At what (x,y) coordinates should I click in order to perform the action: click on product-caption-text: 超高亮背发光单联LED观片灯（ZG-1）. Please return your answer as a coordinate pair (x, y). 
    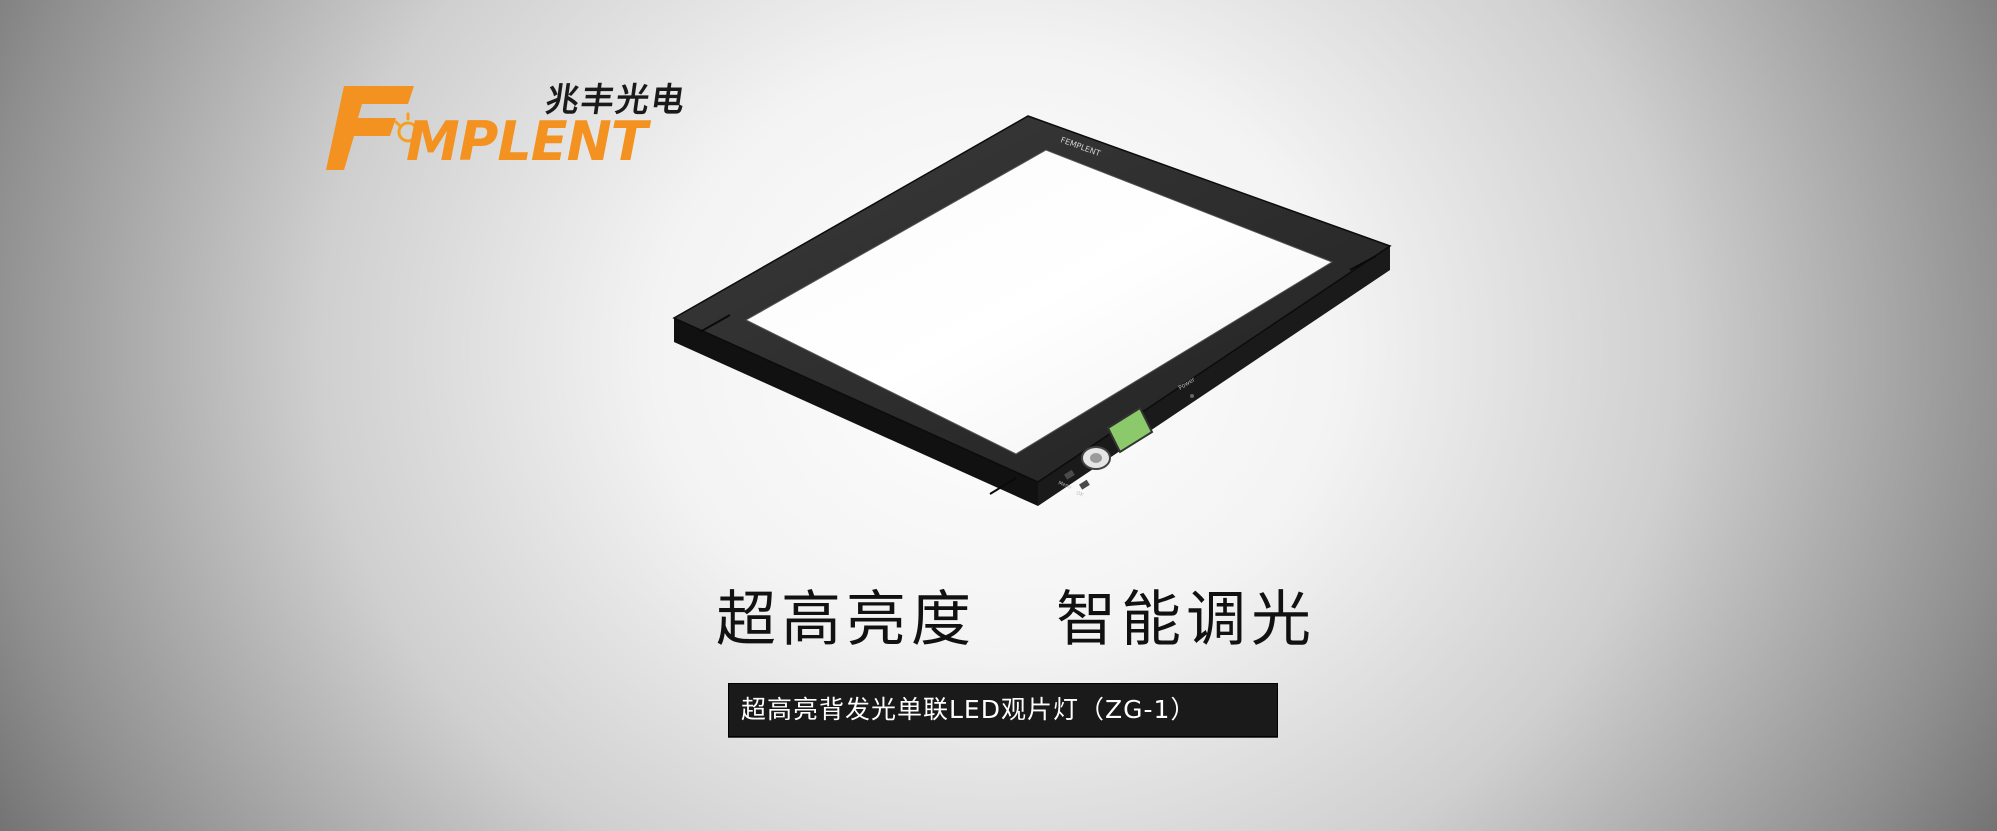
    Looking at the image, I should click on (969, 709).